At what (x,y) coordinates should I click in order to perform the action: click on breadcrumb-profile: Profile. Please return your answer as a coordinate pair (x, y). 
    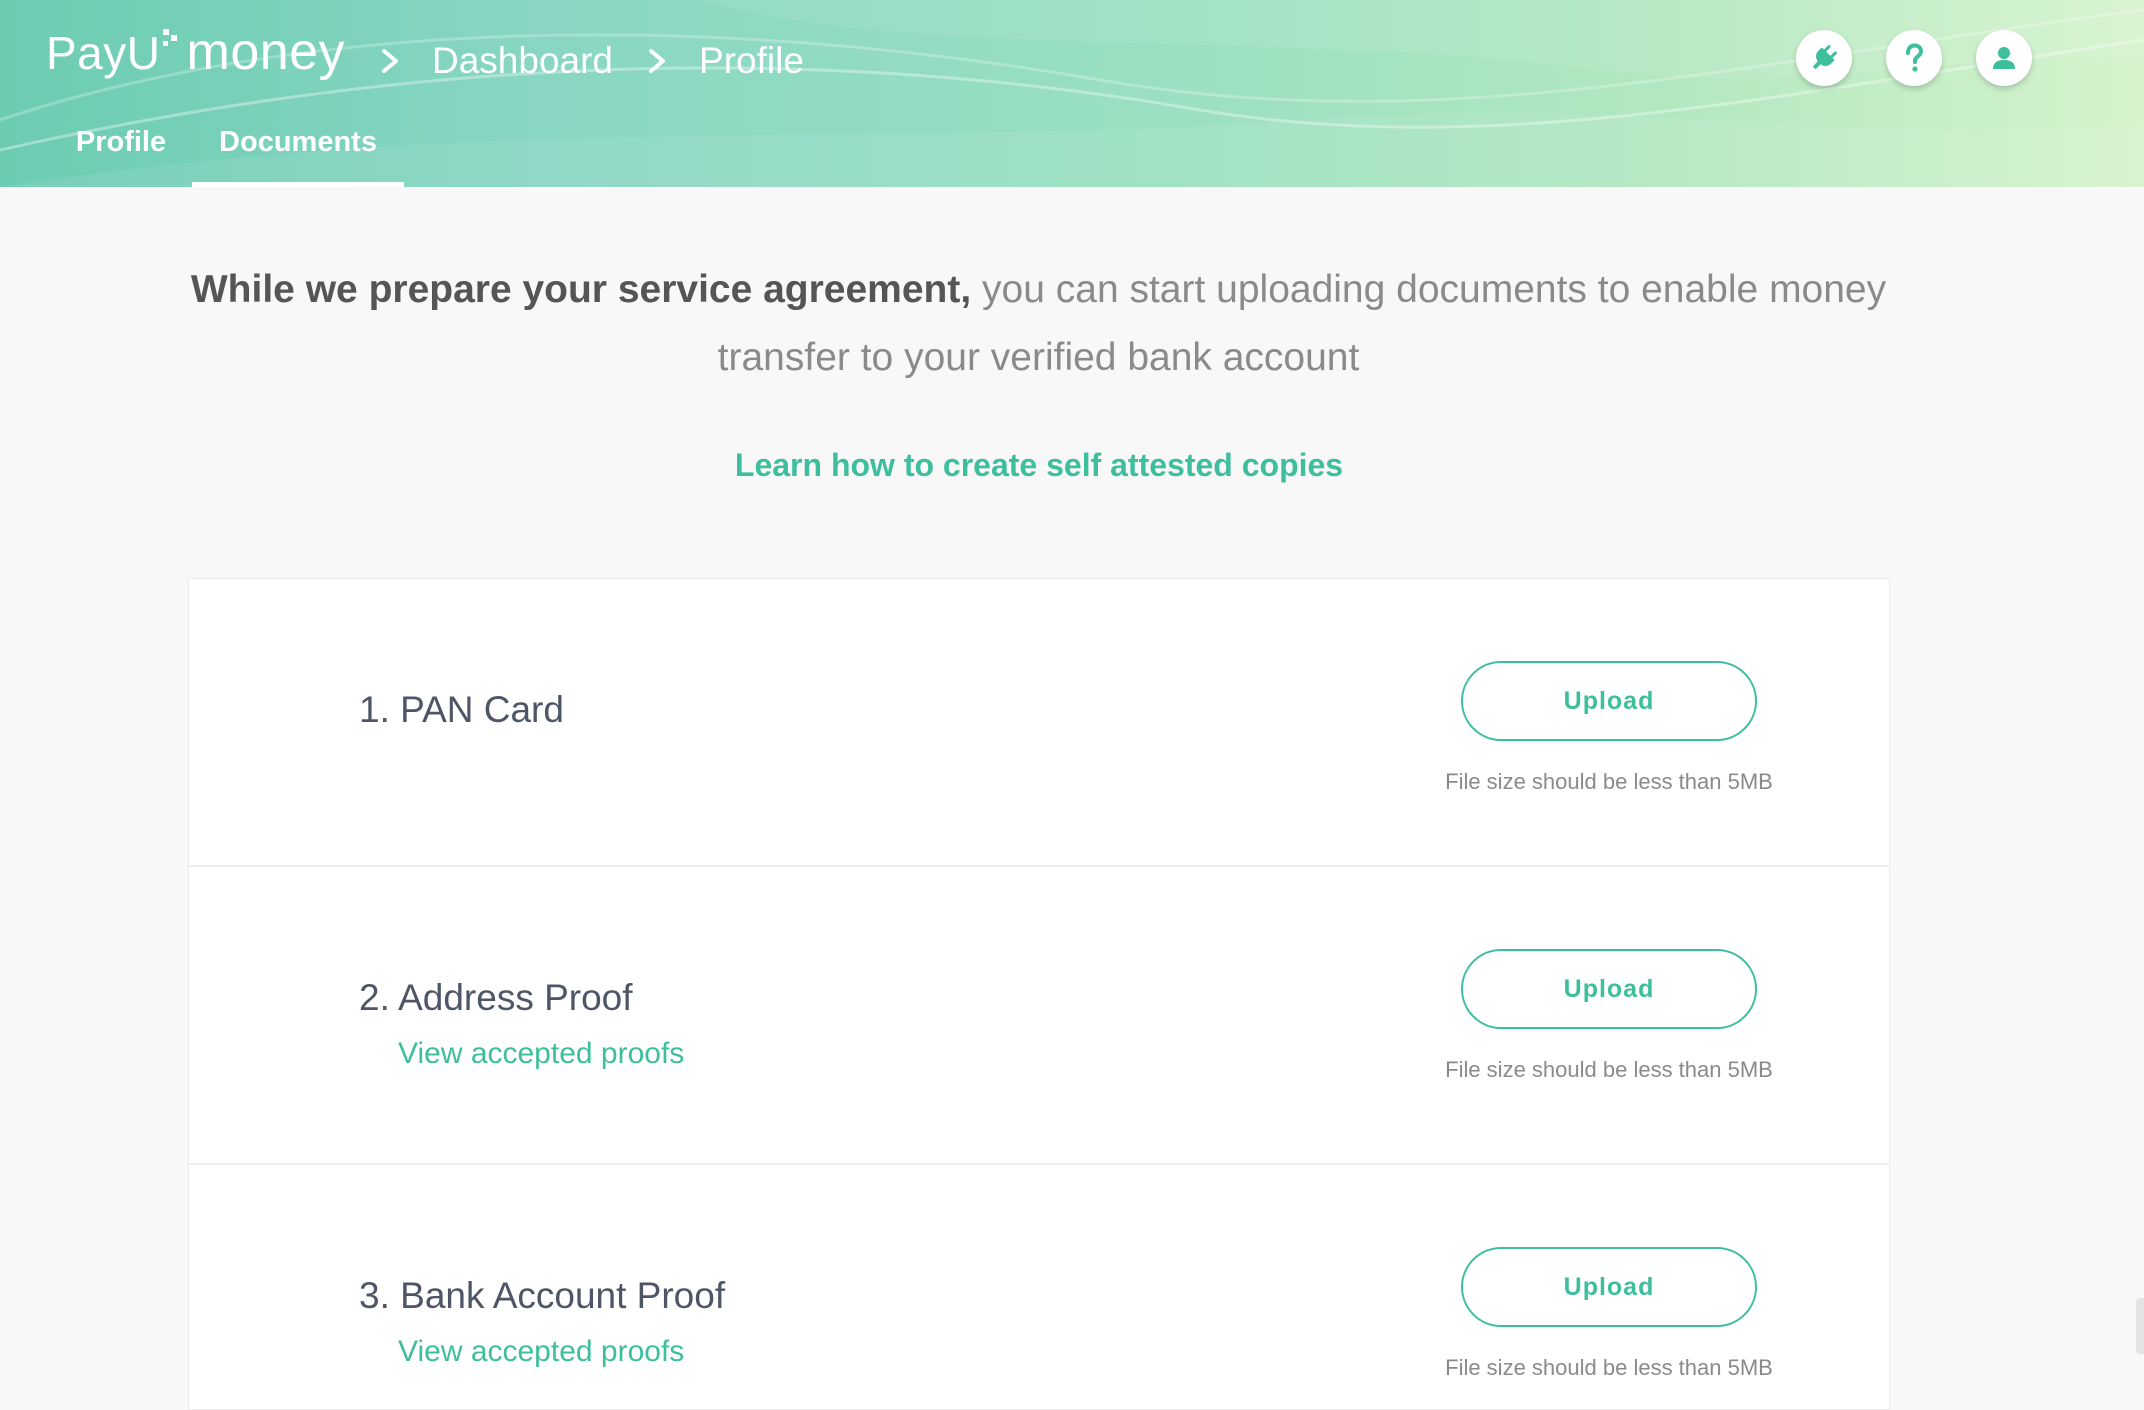
    Looking at the image, I should click on (751, 61).